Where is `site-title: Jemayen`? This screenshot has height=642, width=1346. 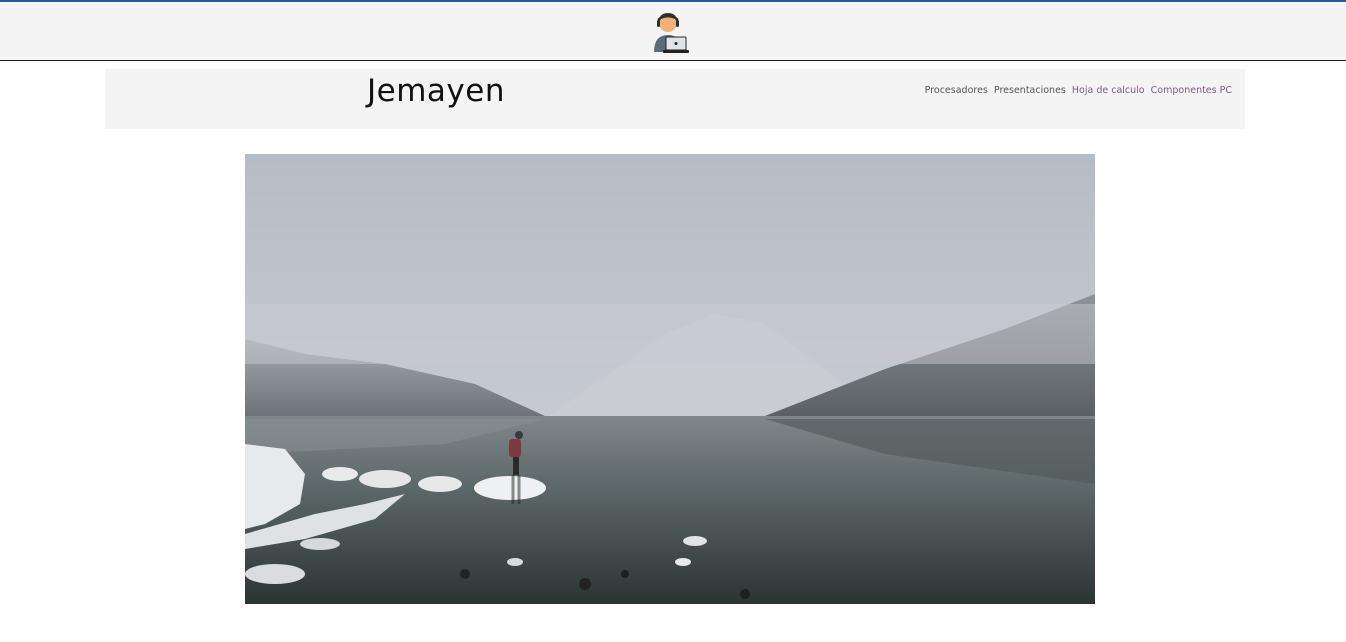
site-title: Jemayen is located at coordinates (436, 91).